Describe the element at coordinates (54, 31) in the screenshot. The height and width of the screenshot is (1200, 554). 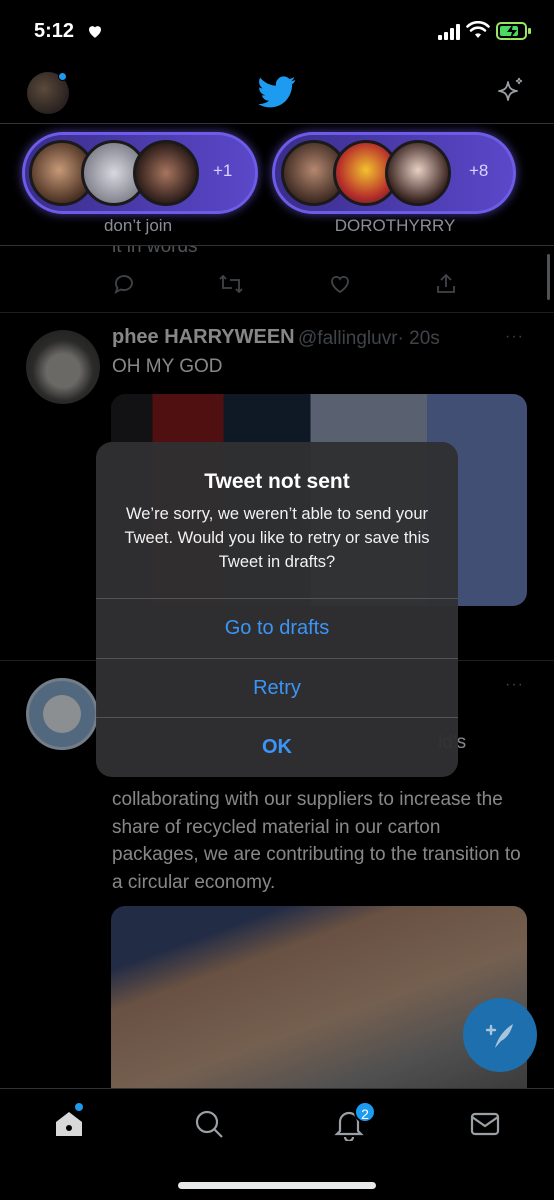
I see `status-time: 5:12` at that location.